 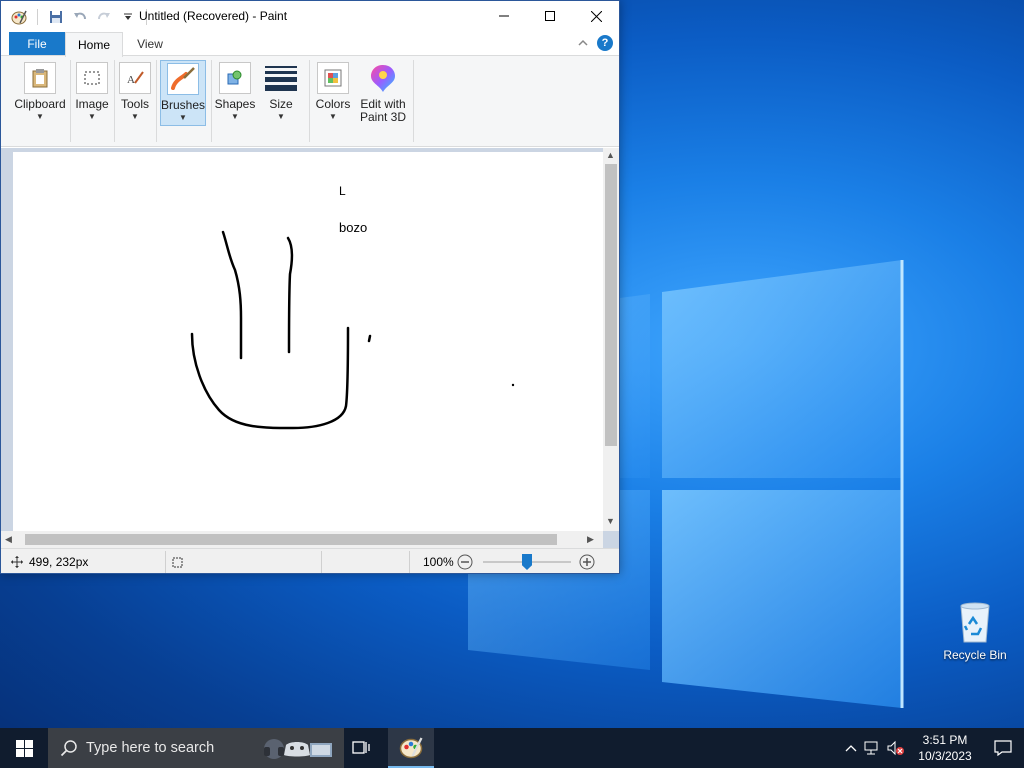 I want to click on chevron-up-icon, so click(x=851, y=748).